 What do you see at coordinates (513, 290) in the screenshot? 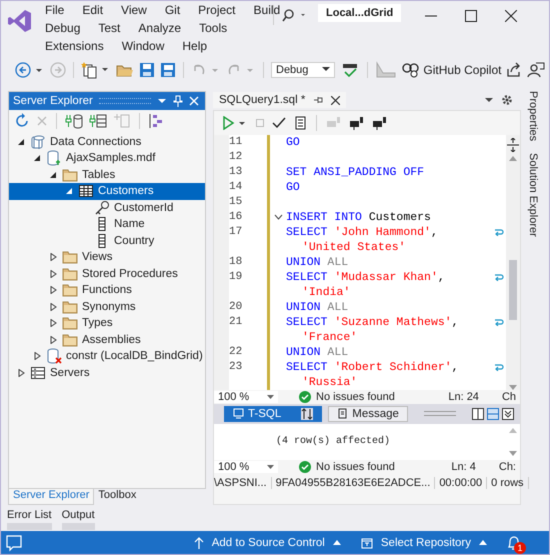
I see `scrollbar-thumb` at bounding box center [513, 290].